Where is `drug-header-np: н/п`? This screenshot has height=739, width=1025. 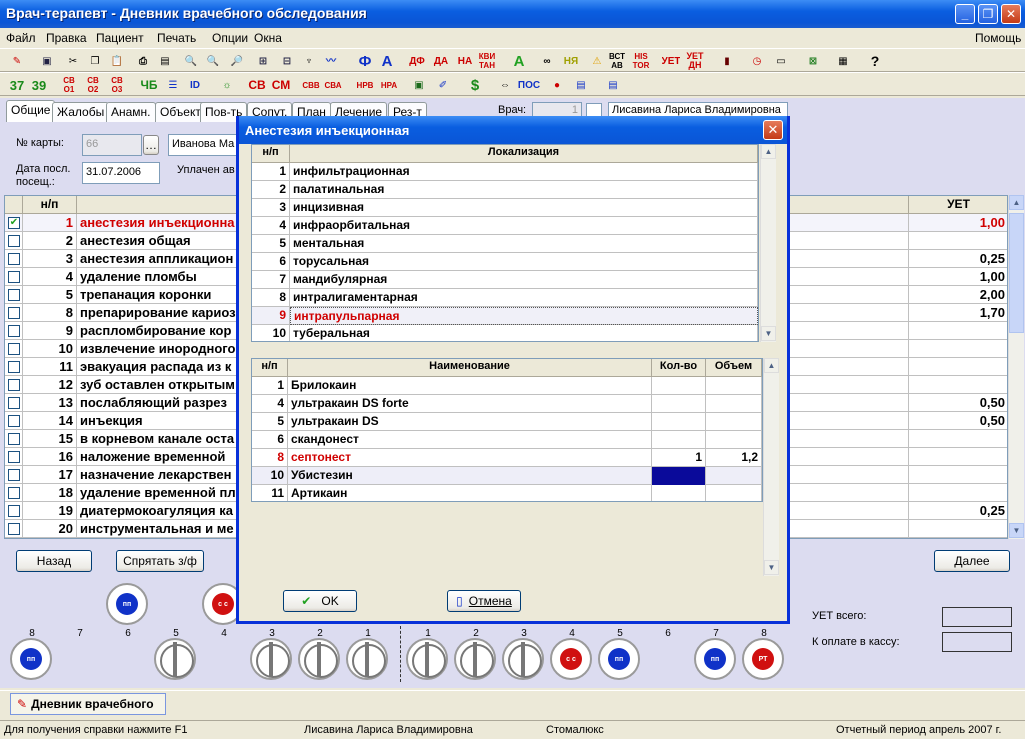
drug-header-np: н/п is located at coordinates (270, 368).